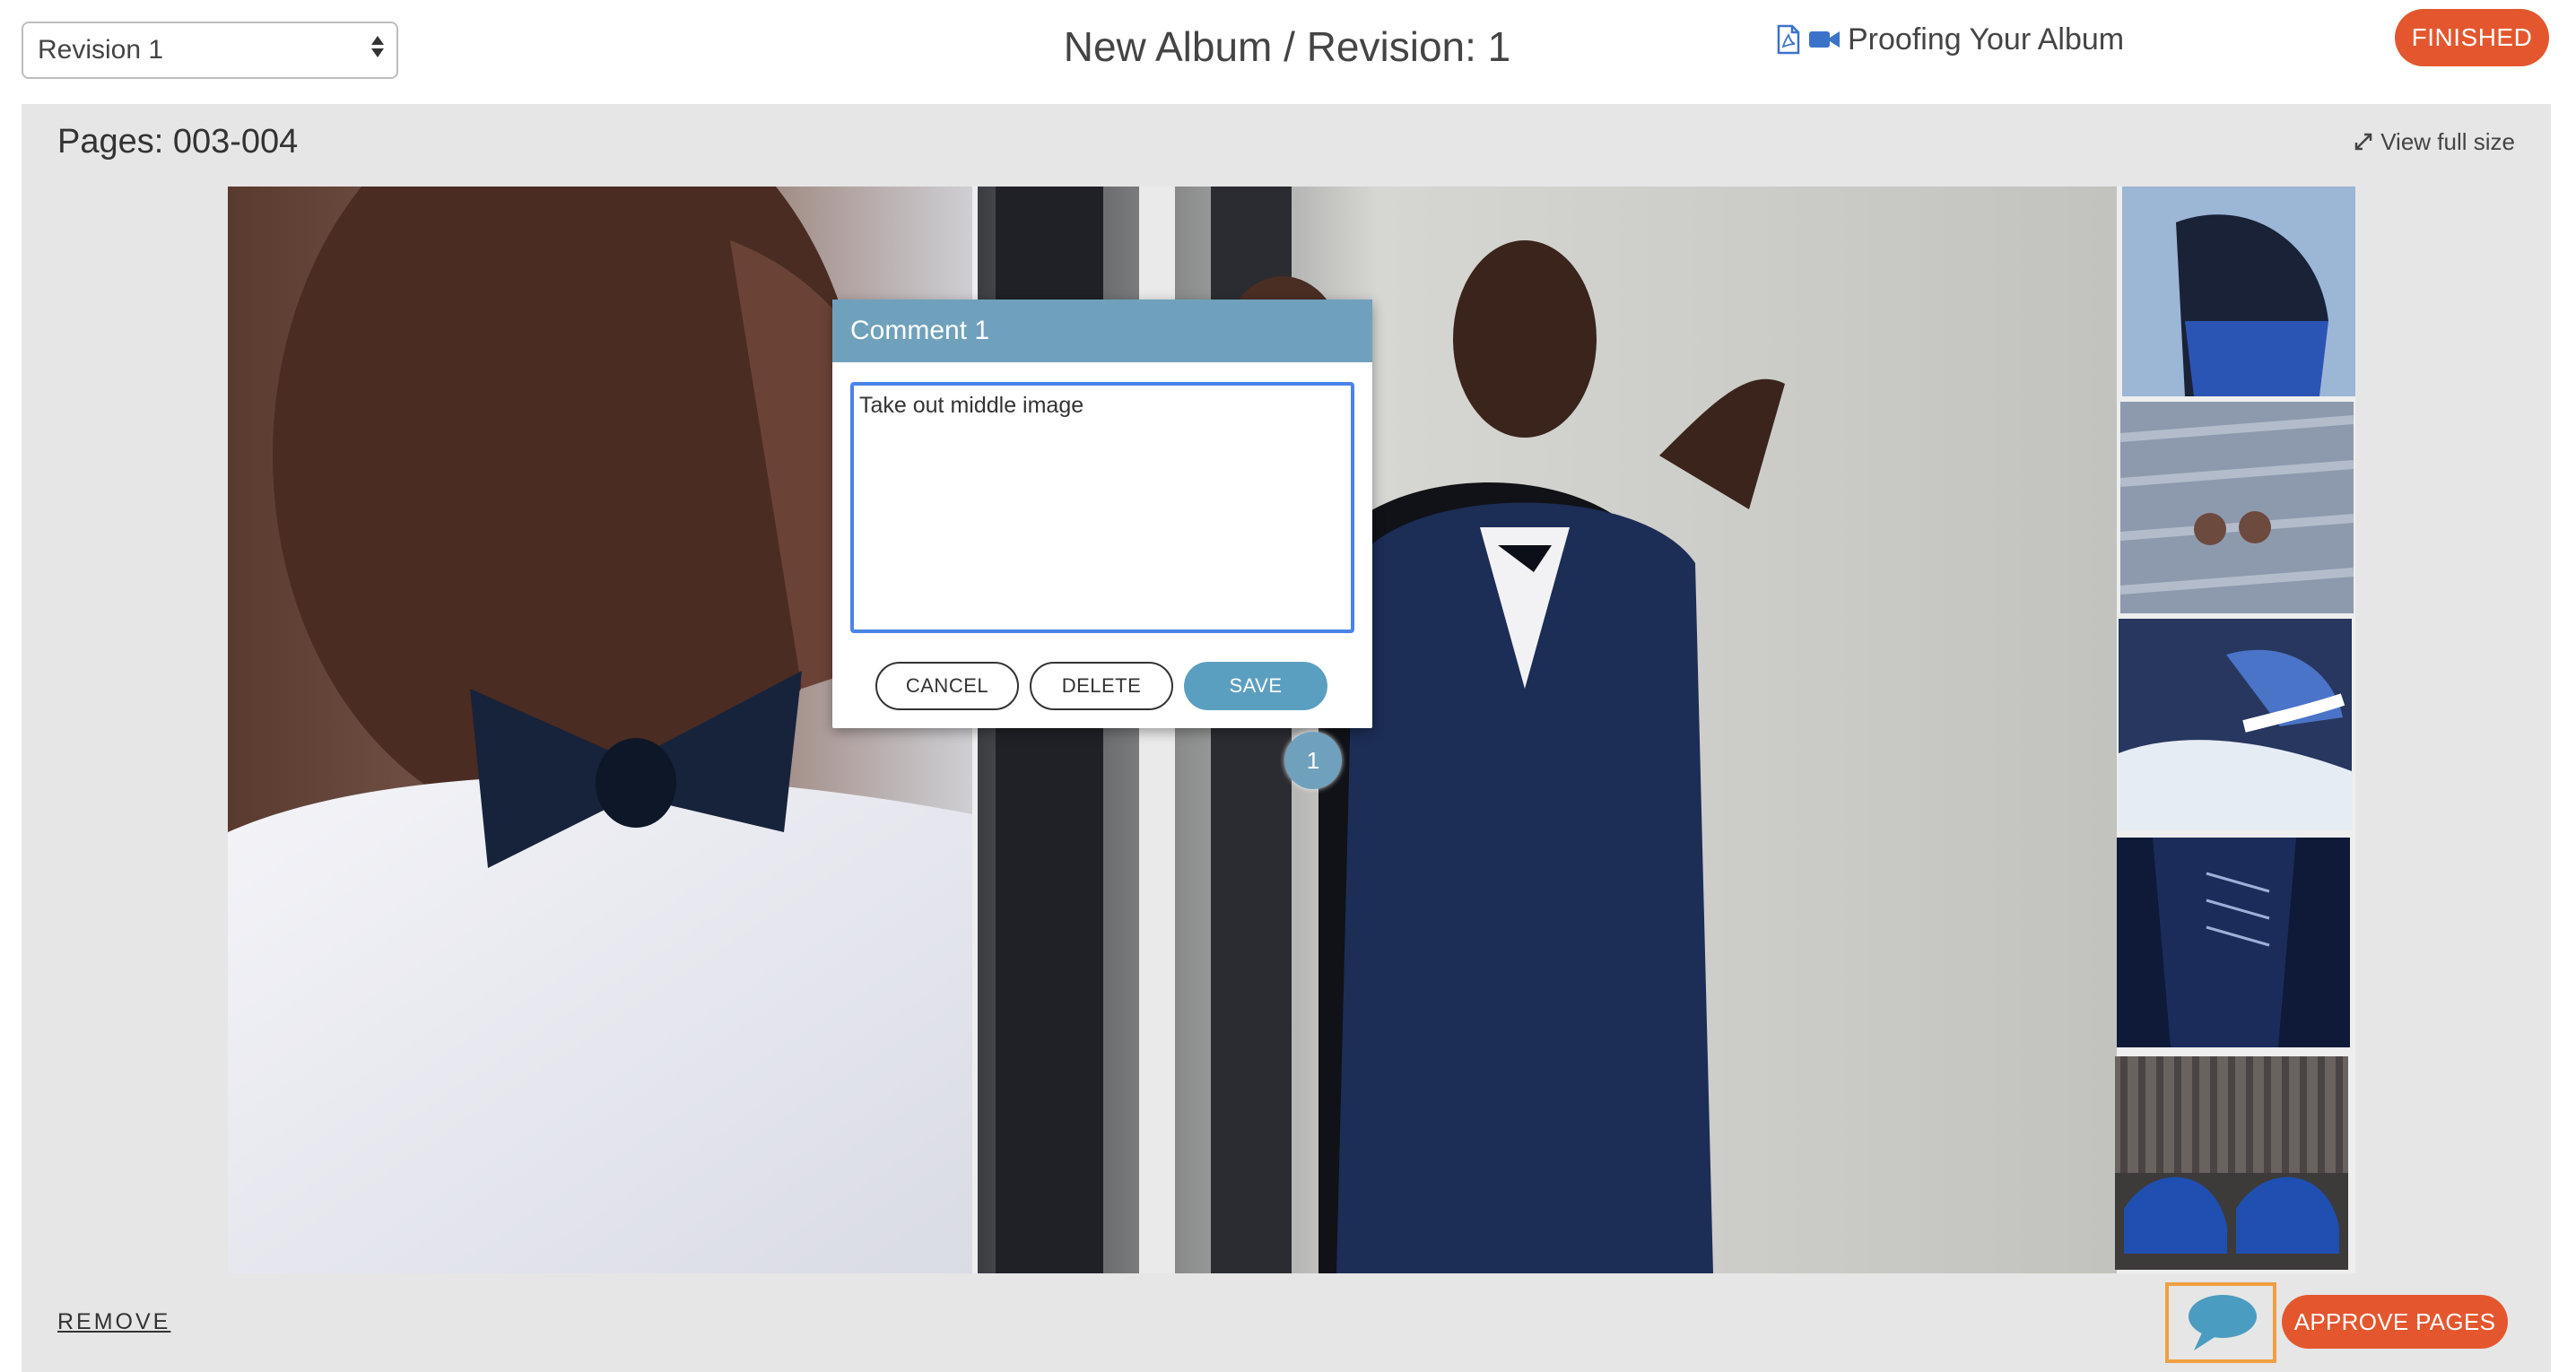 This screenshot has height=1372, width=2576. I want to click on view-full-size-link: View full size, so click(2434, 141).